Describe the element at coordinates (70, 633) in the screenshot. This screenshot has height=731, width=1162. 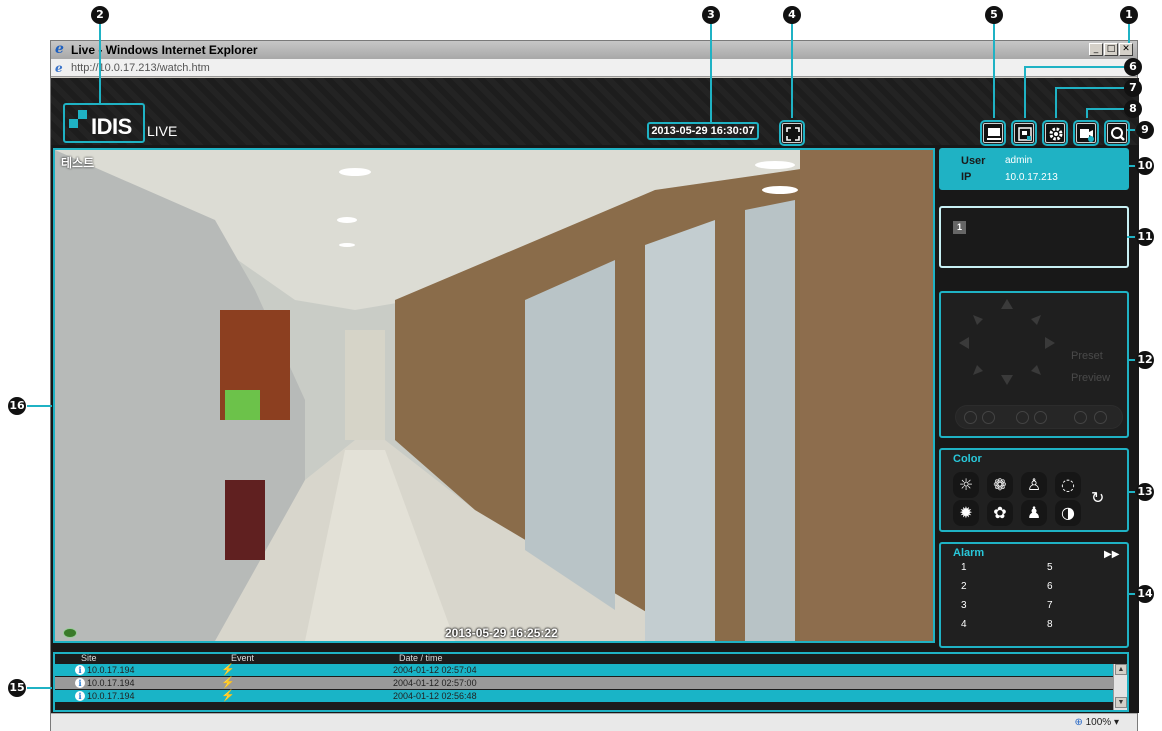
I see `camera-status-icon` at that location.